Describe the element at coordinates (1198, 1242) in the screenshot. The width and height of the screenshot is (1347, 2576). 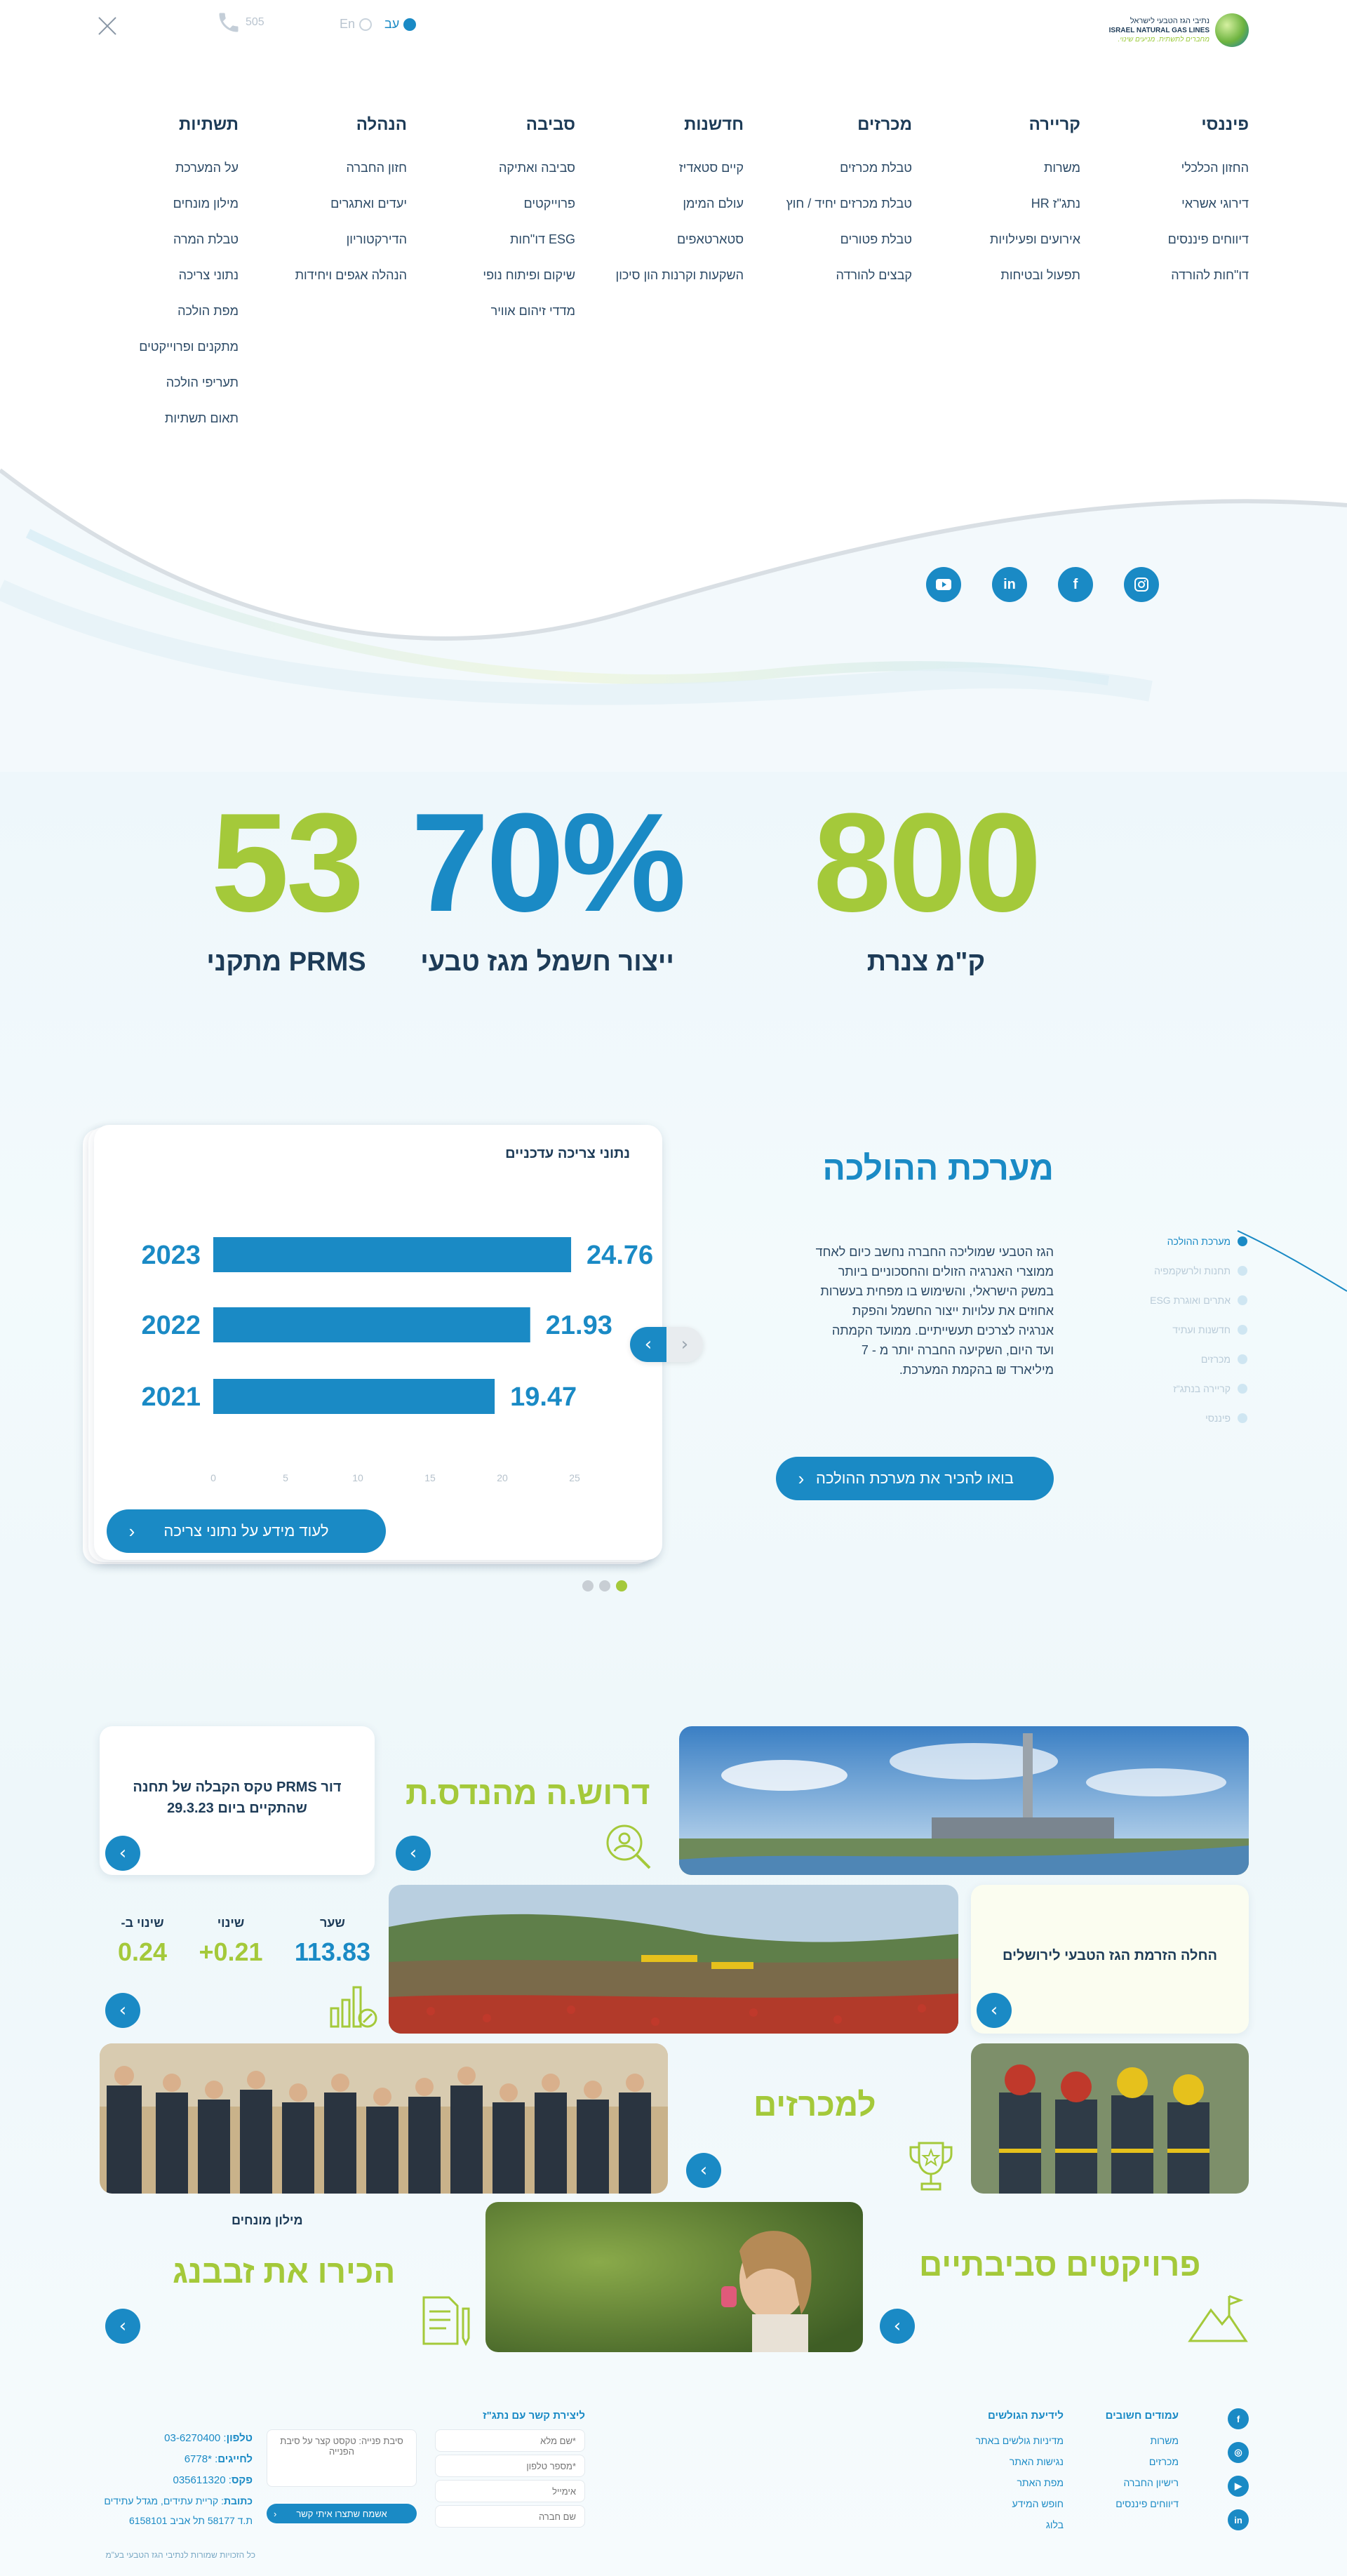
I see `side-nav-item: מערכת ההולכה` at that location.